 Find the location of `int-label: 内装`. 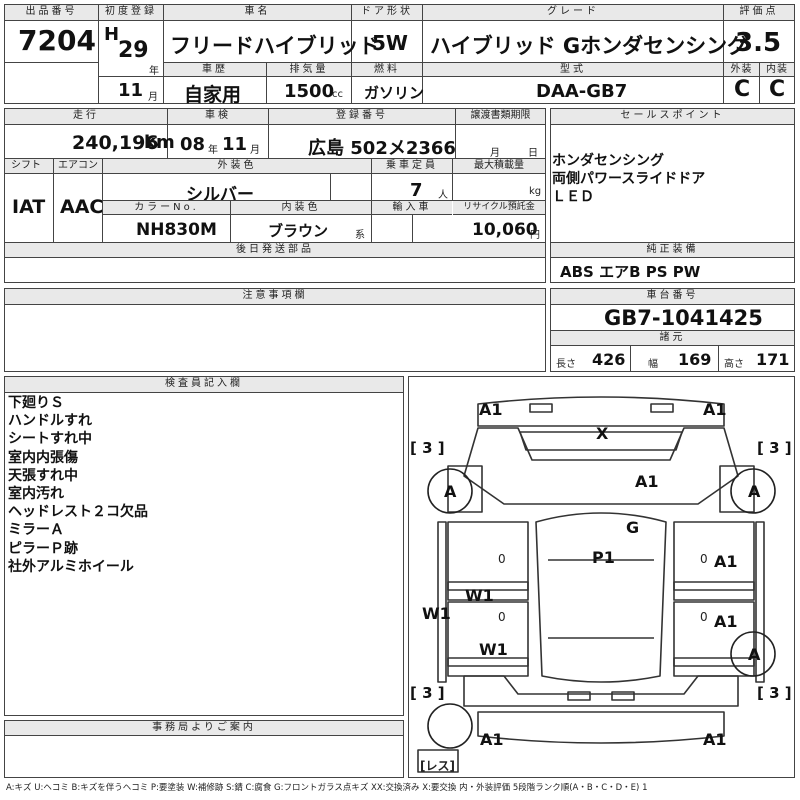

int-label: 内装 is located at coordinates (777, 70).